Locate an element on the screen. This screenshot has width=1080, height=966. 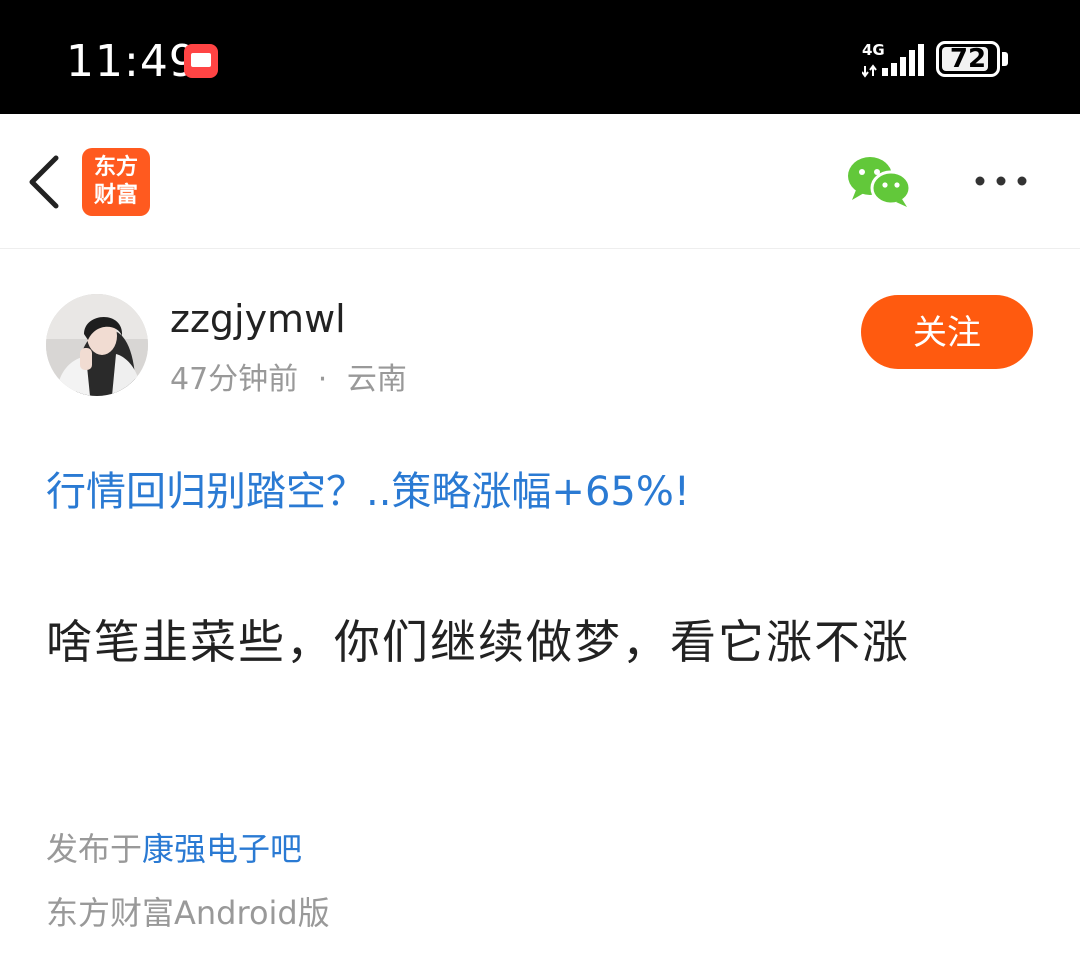
client-info: 东方财富Android版 is located at coordinates (188, 913).